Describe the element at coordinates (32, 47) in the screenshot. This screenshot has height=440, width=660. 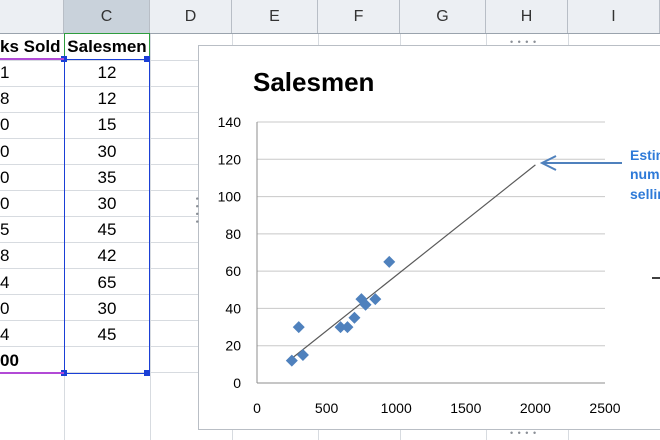
I see `cell-b1-header: ks Sold` at that location.